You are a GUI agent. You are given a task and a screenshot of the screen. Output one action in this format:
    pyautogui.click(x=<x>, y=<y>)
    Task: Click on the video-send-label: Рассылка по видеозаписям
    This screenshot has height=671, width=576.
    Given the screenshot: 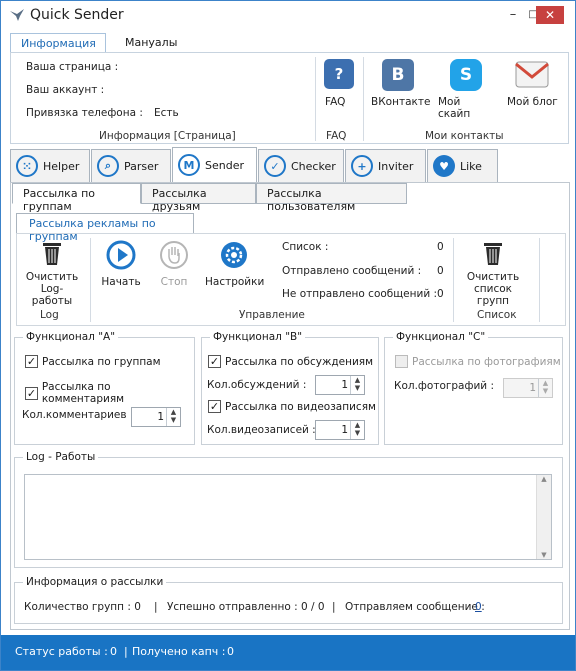 What is the action you would take?
    pyautogui.click(x=300, y=406)
    